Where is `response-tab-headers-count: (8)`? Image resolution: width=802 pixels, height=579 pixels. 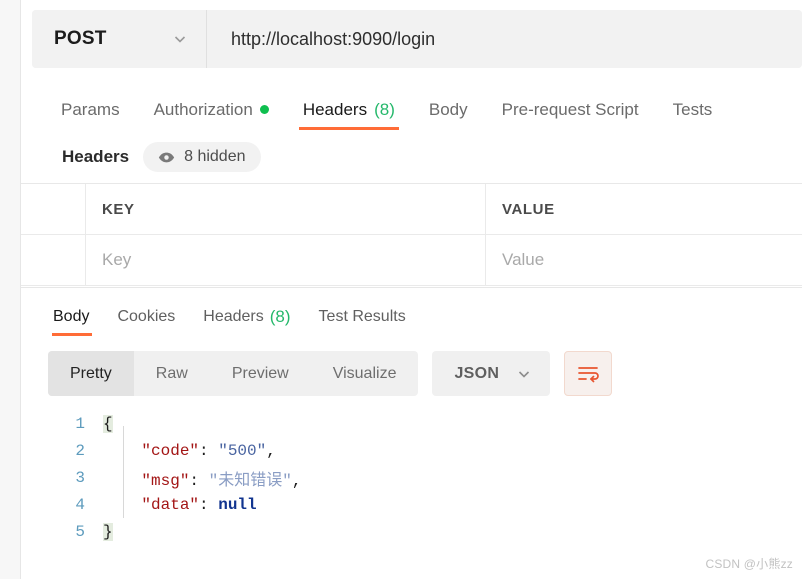 response-tab-headers-count: (8) is located at coordinates (280, 316).